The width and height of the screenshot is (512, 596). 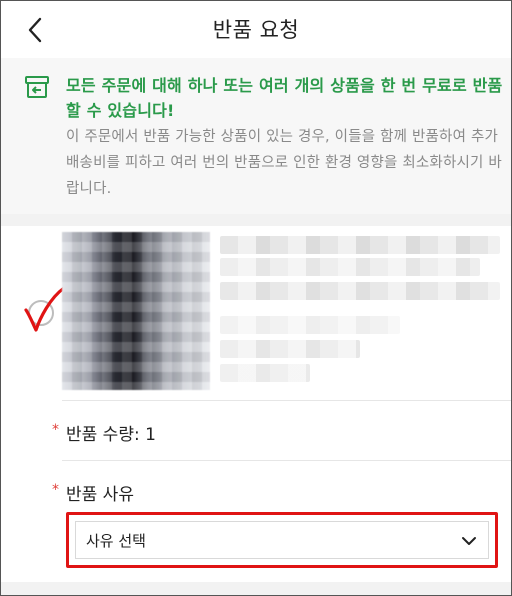 I want to click on product-separator, so click(x=287, y=400).